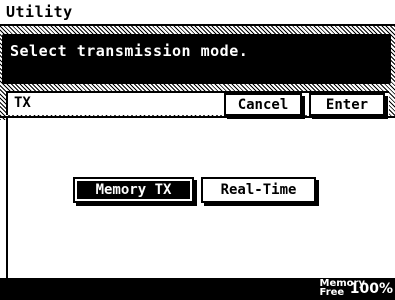 This screenshot has width=395, height=300. What do you see at coordinates (129, 51) in the screenshot?
I see `message-text: Select transmission mode.` at bounding box center [129, 51].